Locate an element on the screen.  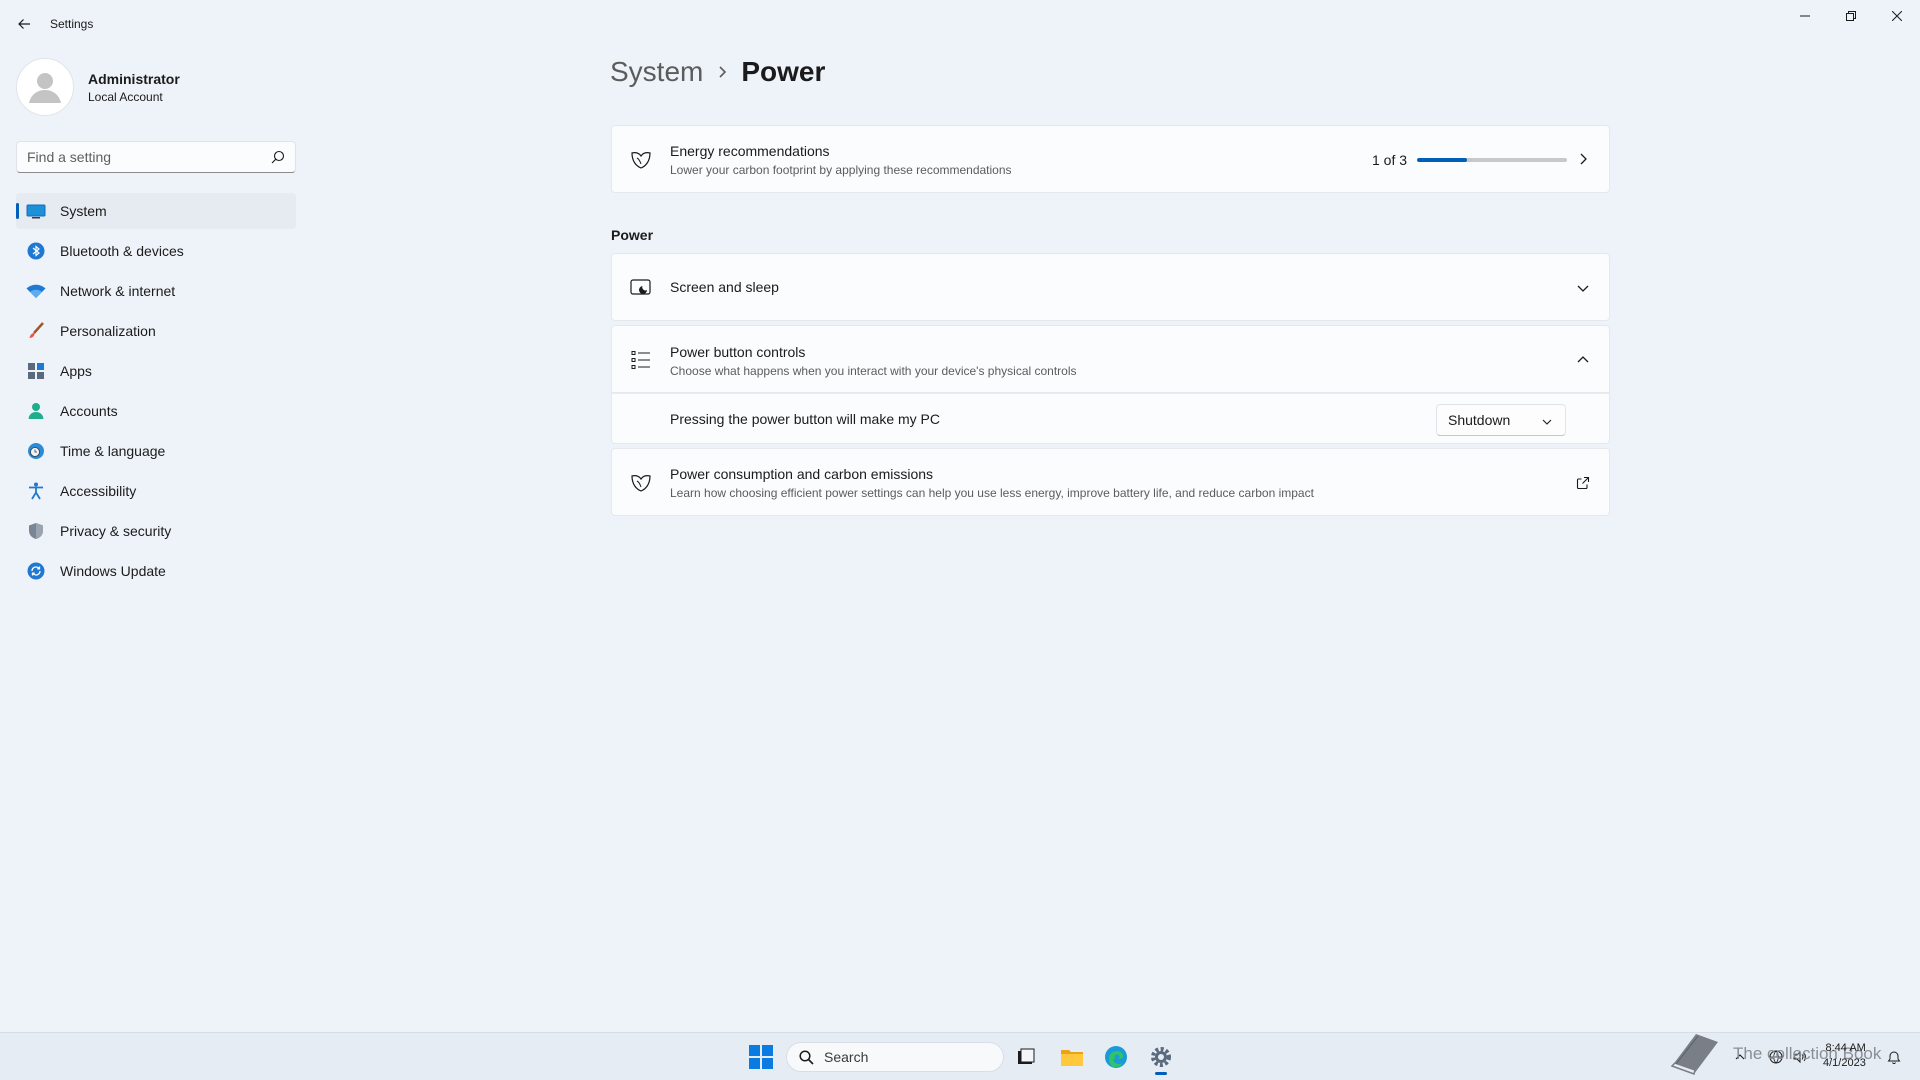
sidebar-item-label: Accounts is located at coordinates (89, 411).